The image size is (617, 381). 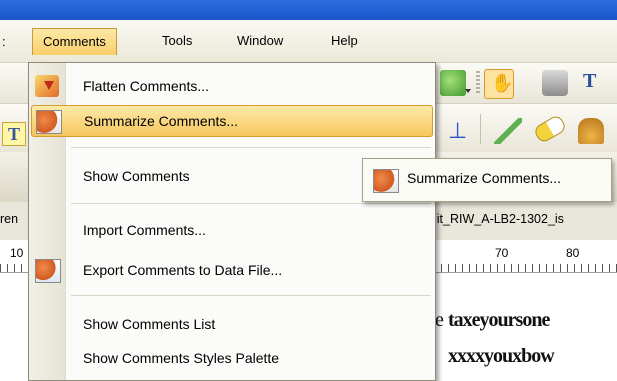 What do you see at coordinates (501, 356) in the screenshot?
I see `doc-text-line-2: xxxxyouxbow` at bounding box center [501, 356].